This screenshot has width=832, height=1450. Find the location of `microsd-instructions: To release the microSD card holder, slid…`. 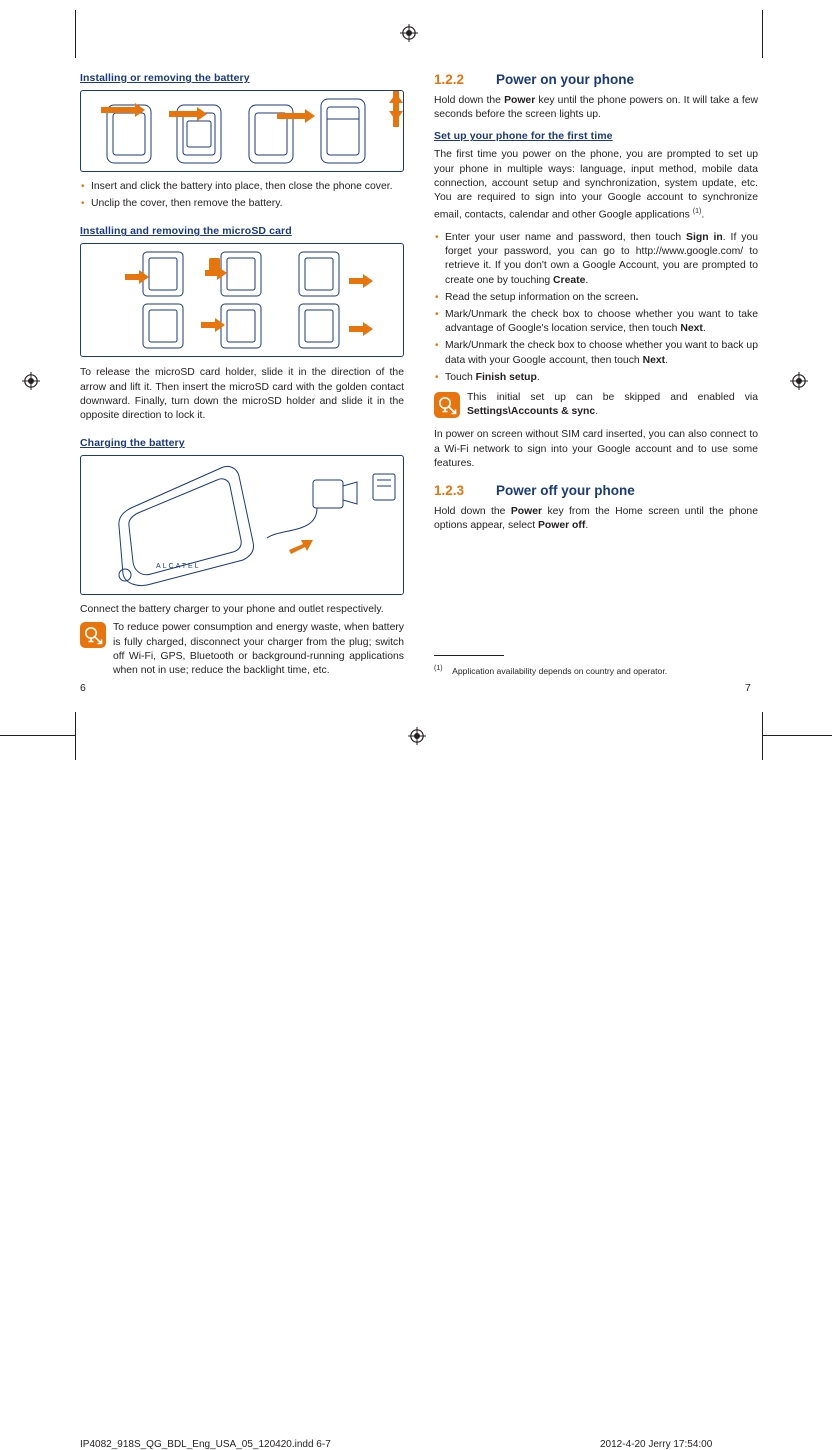

microsd-instructions: To release the microSD card holder, slid… is located at coordinates (242, 394).